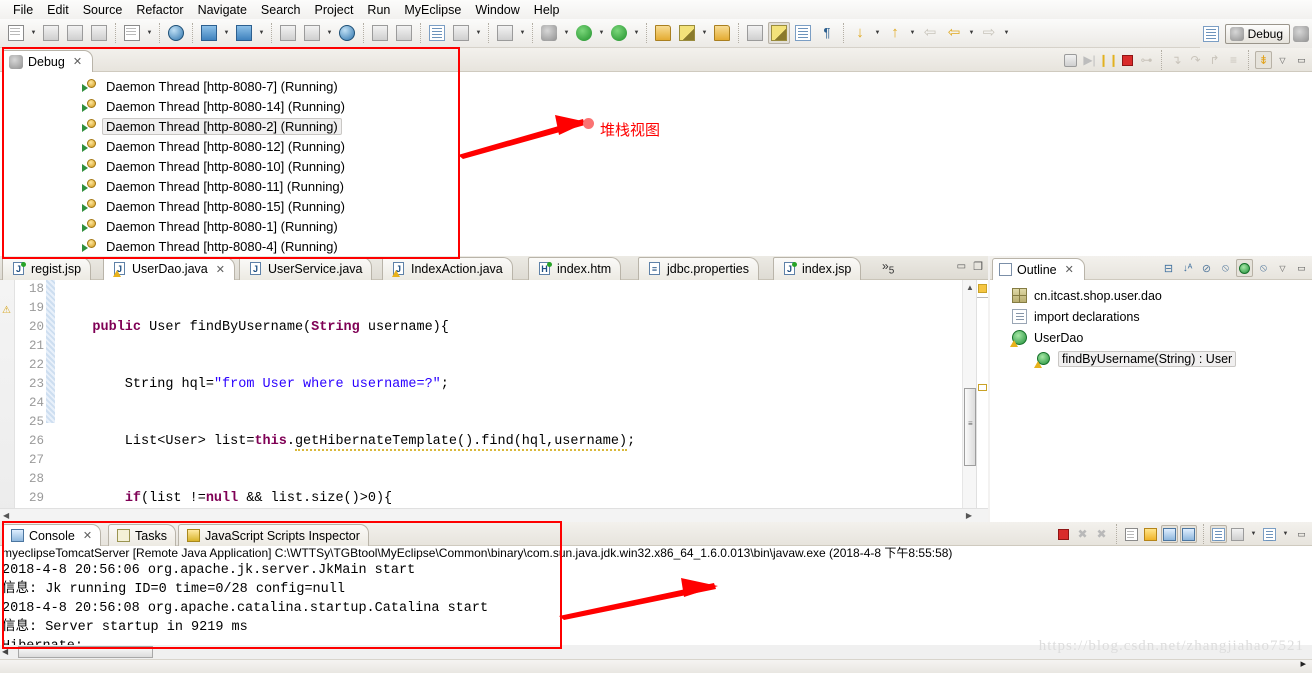 This screenshot has width=1312, height=673. Describe the element at coordinates (347, 33) in the screenshot. I see `open-type-button` at that location.